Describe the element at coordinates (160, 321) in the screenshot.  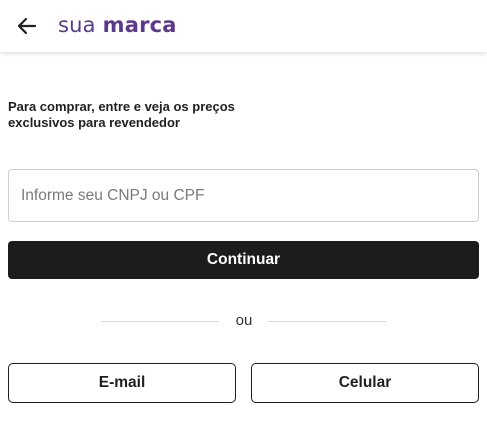
I see `divider-line-left` at that location.